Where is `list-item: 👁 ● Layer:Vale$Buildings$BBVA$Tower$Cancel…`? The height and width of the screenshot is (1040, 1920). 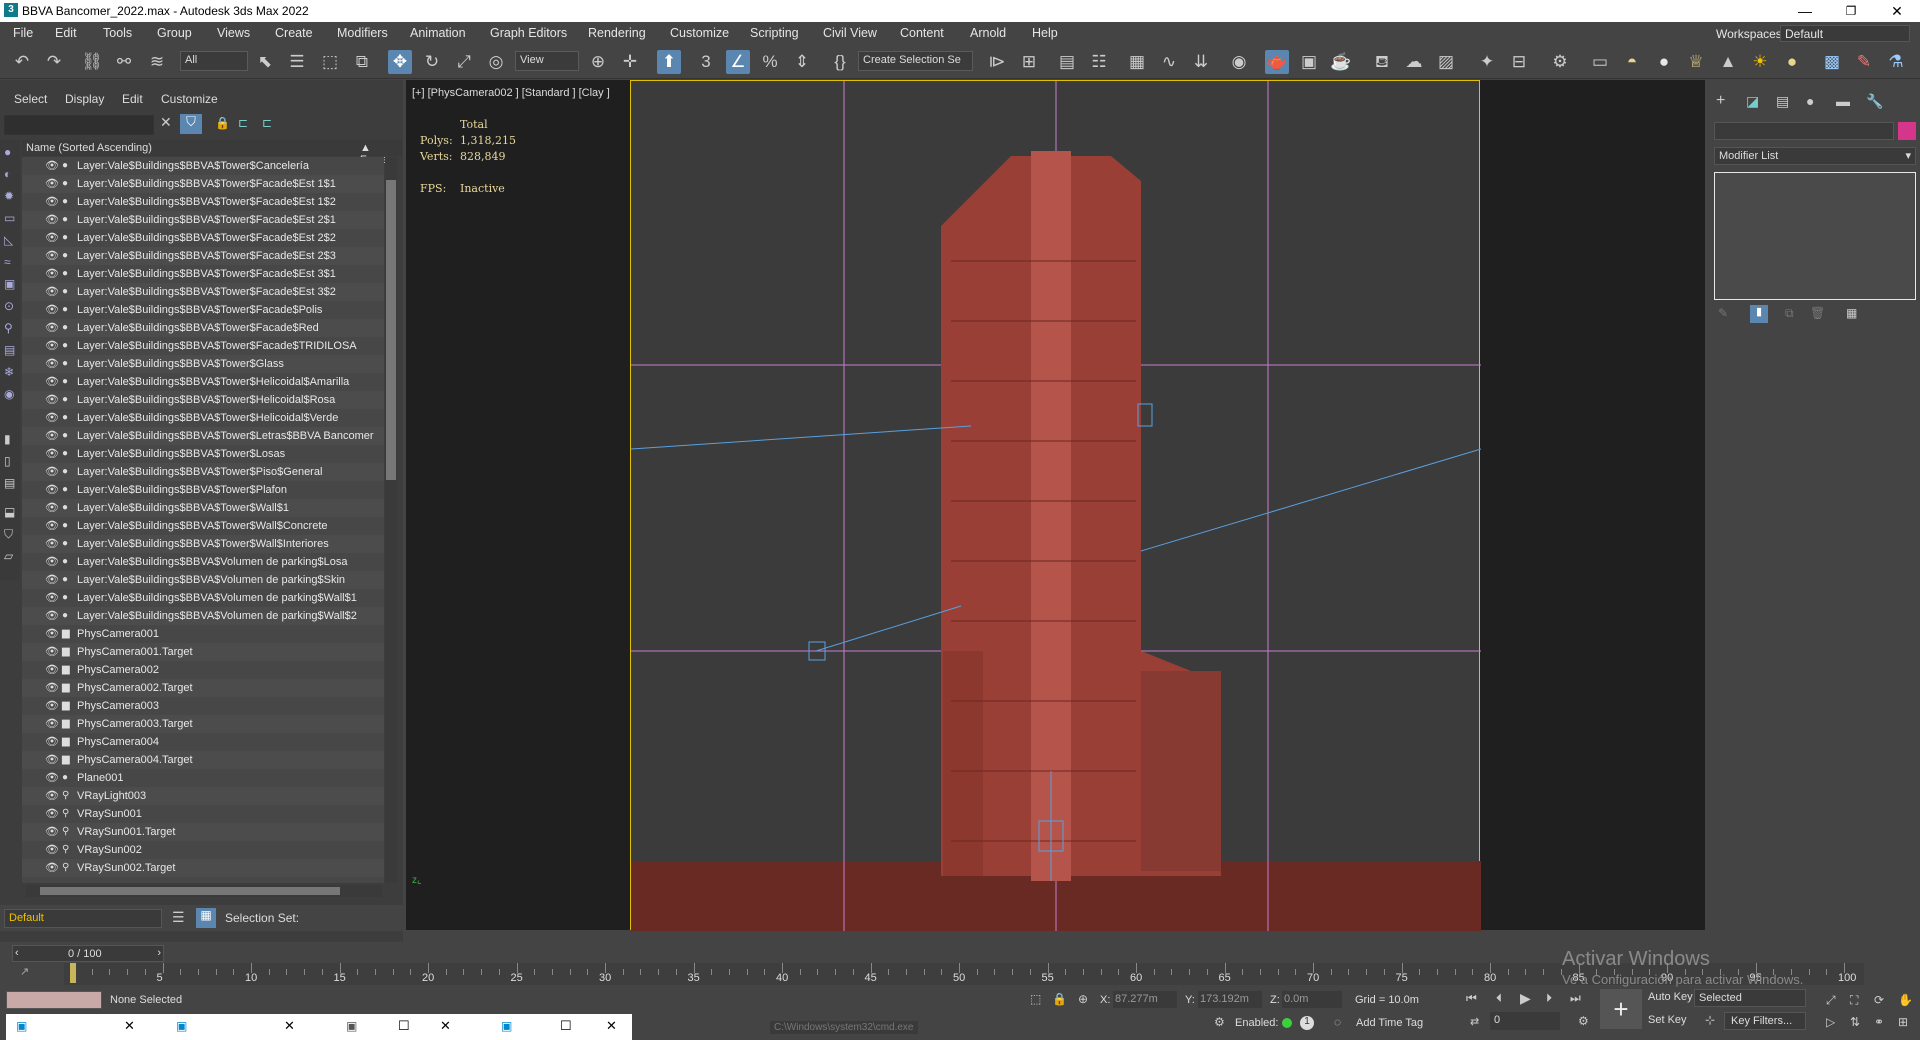
list-item: 👁 ● Layer:Vale$Buildings$BBVA$Tower$Cancel… is located at coordinates (203, 166).